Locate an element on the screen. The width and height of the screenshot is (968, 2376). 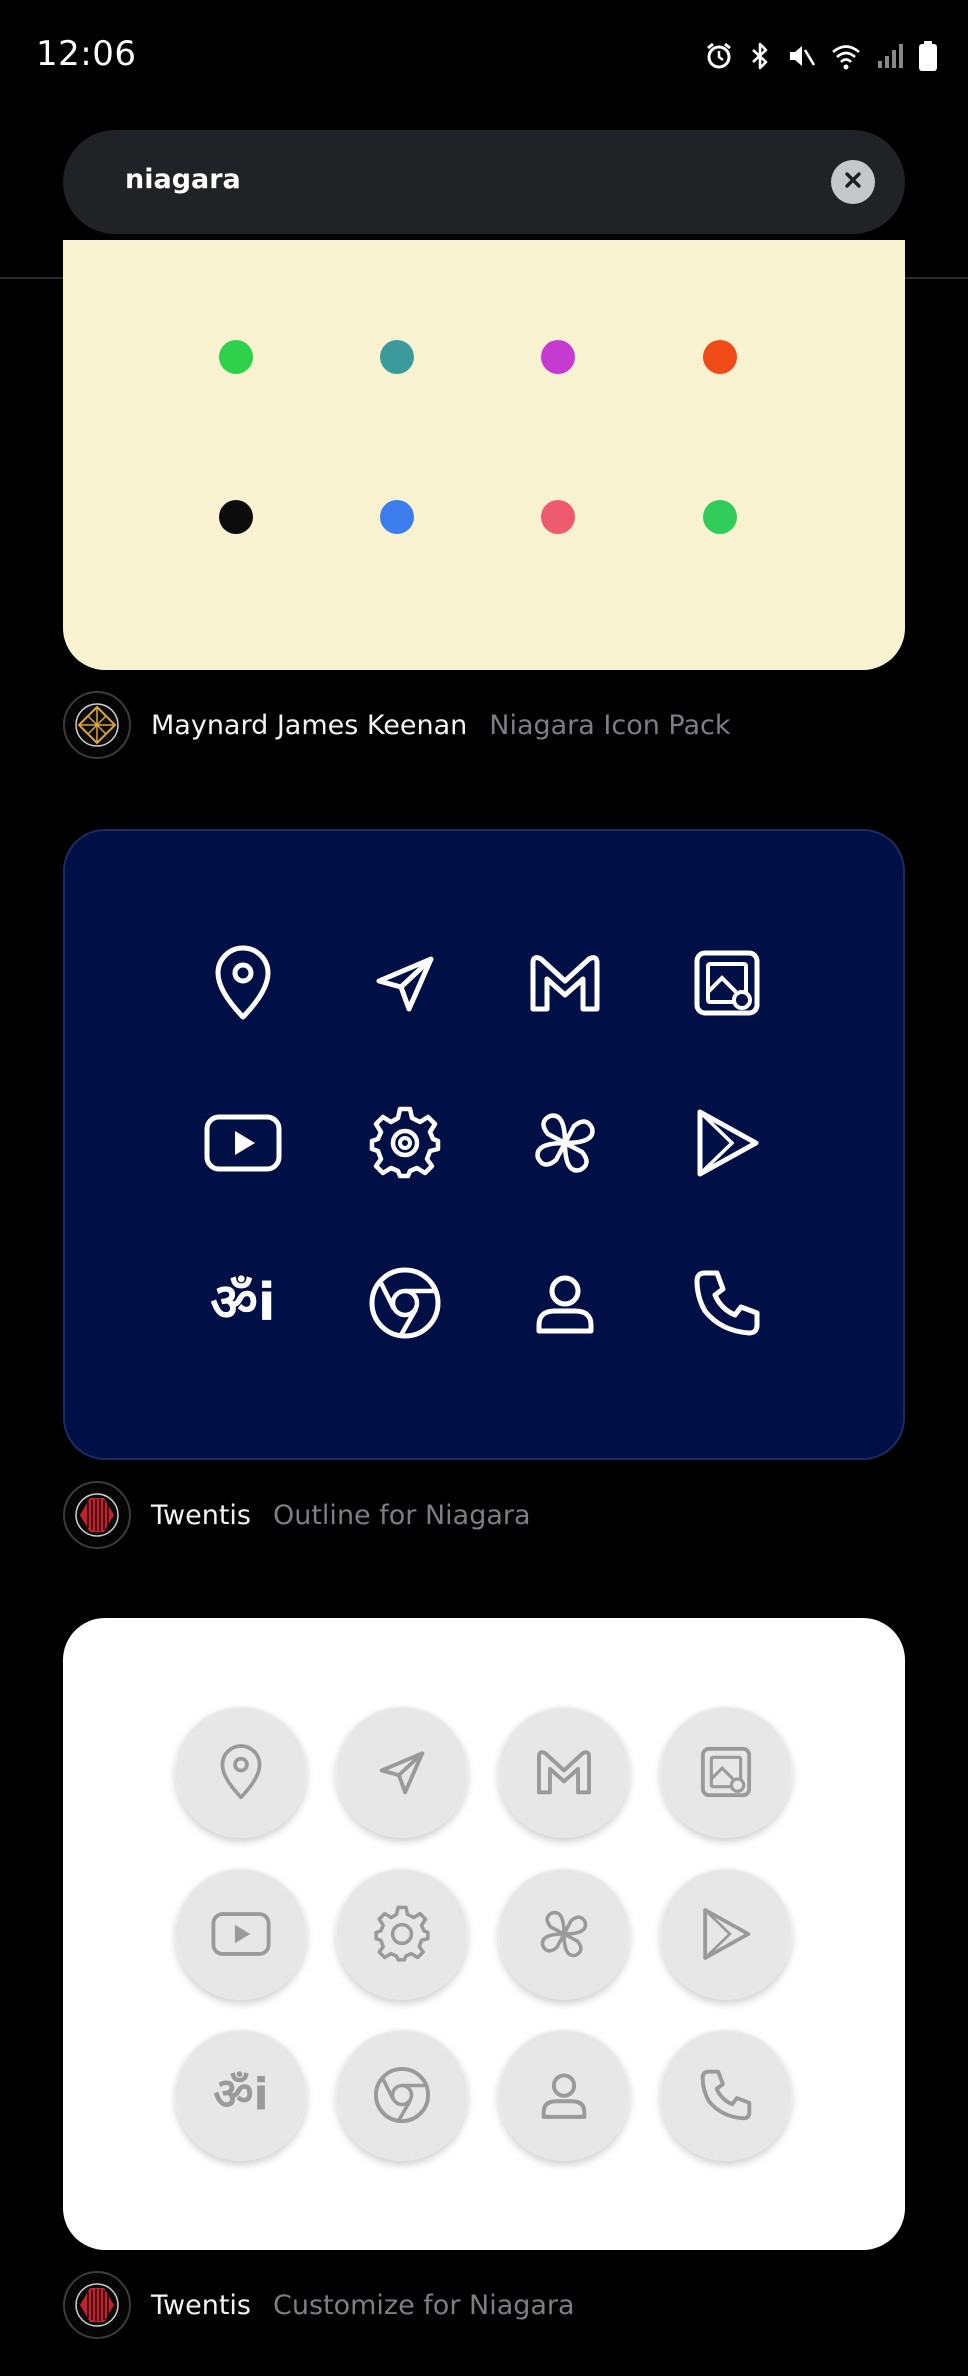
result-meta: Twentis Outline for Niagara is located at coordinates (297, 1515).